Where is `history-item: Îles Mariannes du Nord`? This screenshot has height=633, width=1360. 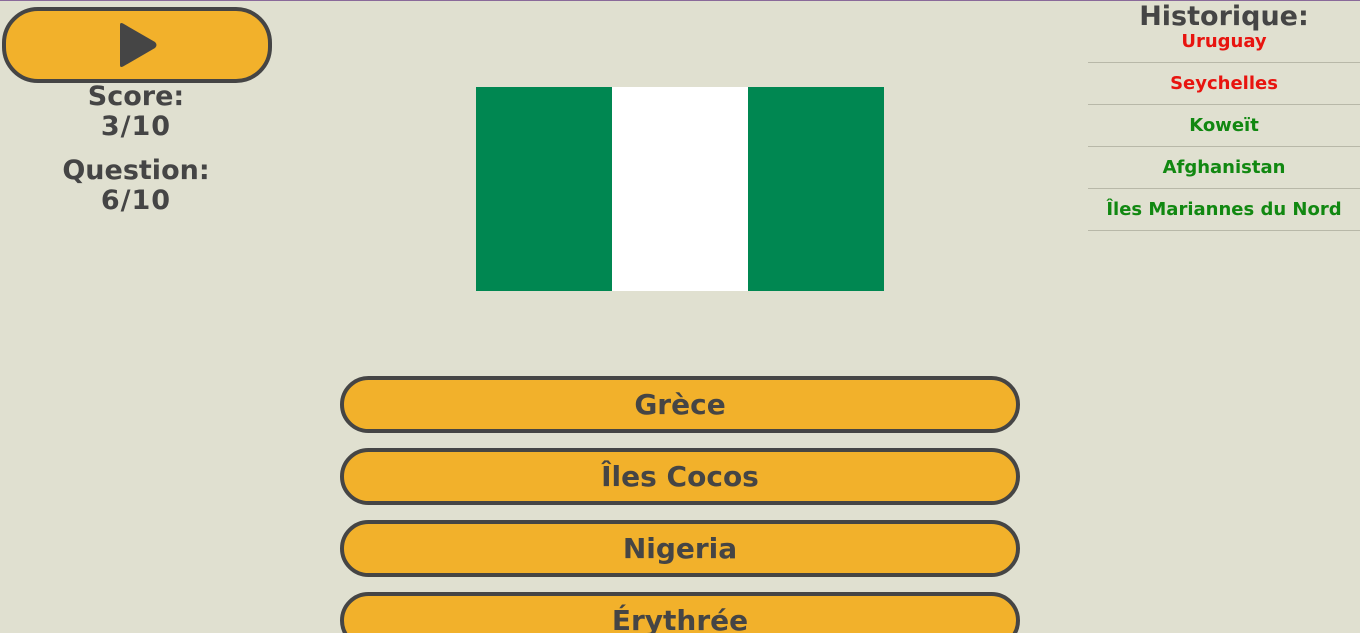 history-item: Îles Mariannes du Nord is located at coordinates (1224, 210).